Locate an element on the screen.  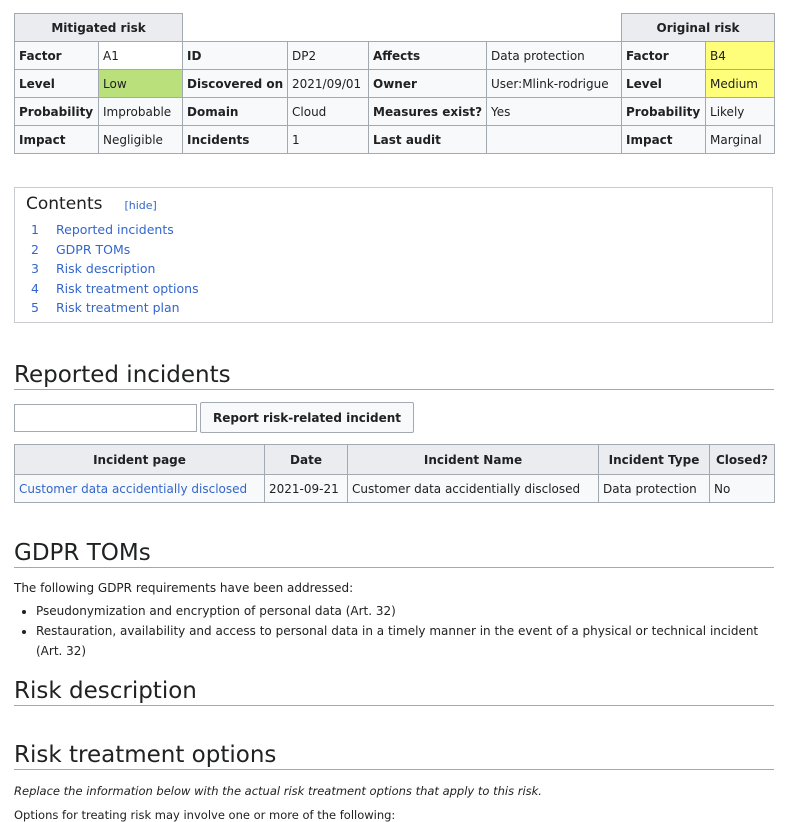
incident-date: 2021-09-21 is located at coordinates (306, 488).